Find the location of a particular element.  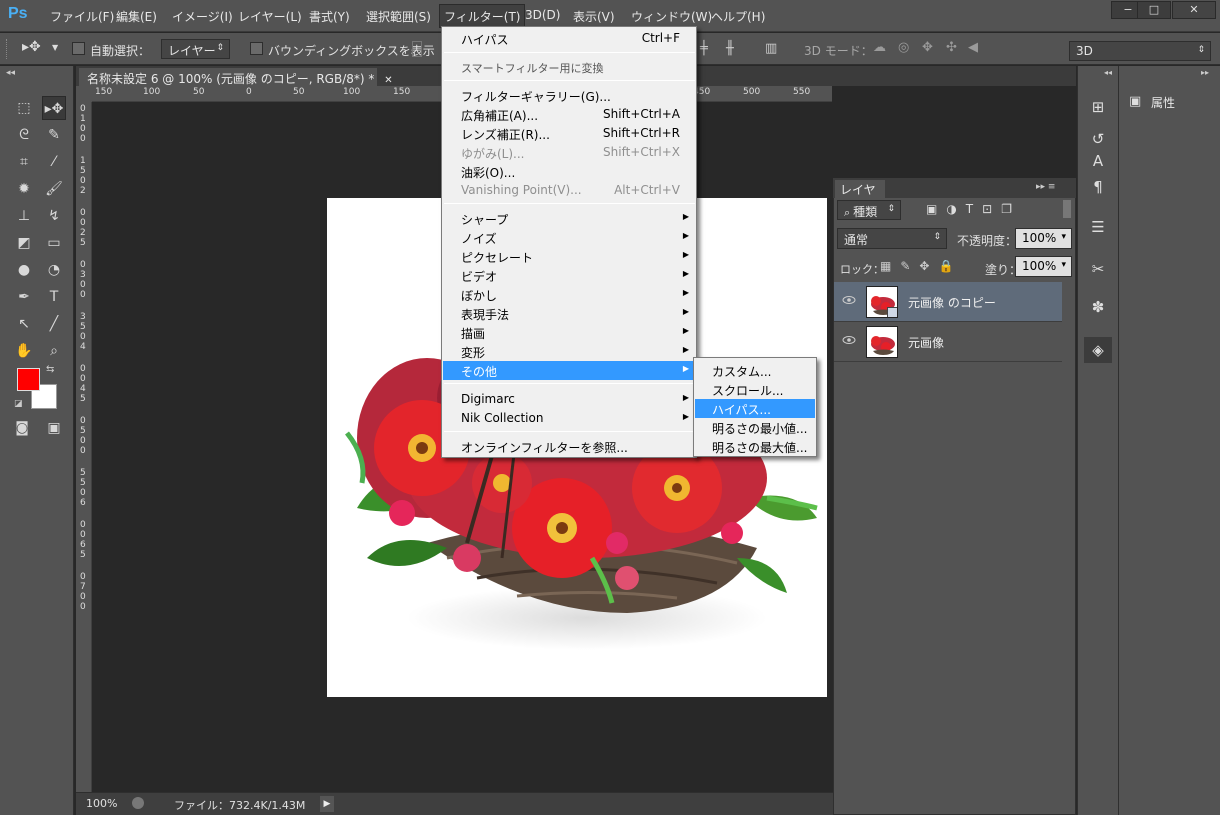

move-tool-preset-icon: ▸✥ is located at coordinates (31, 47).